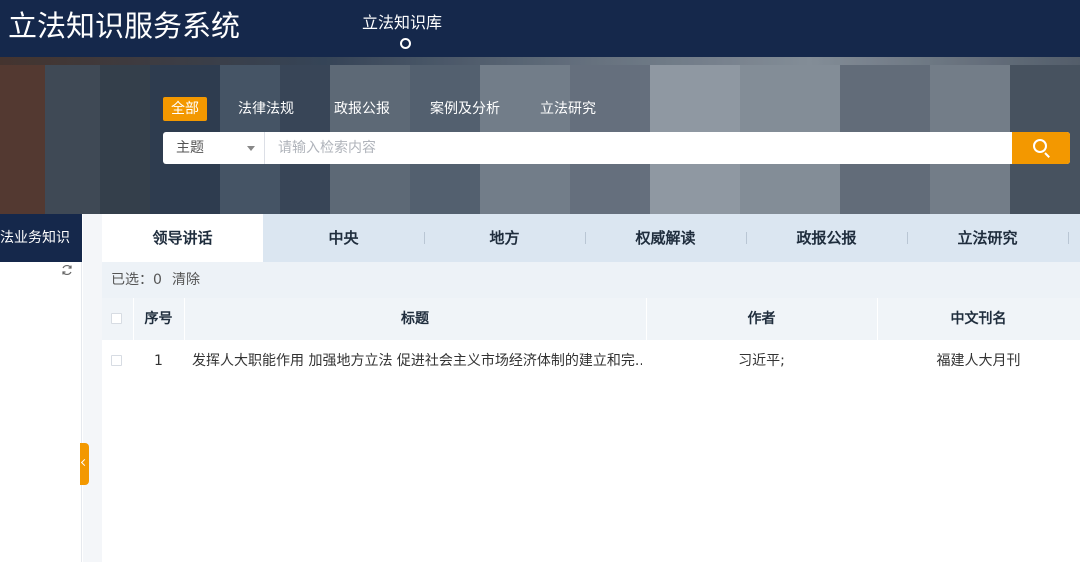 The image size is (1080, 562). Describe the element at coordinates (136, 280) in the screenshot. I see `selected-count: 已选：0` at that location.